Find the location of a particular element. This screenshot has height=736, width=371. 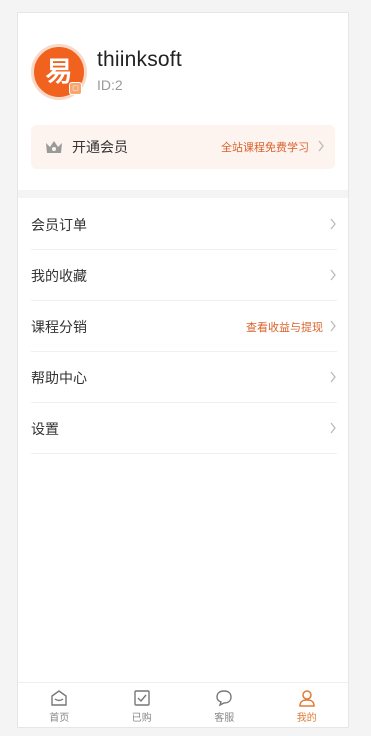

vip-label: 开通会员 is located at coordinates (100, 147).